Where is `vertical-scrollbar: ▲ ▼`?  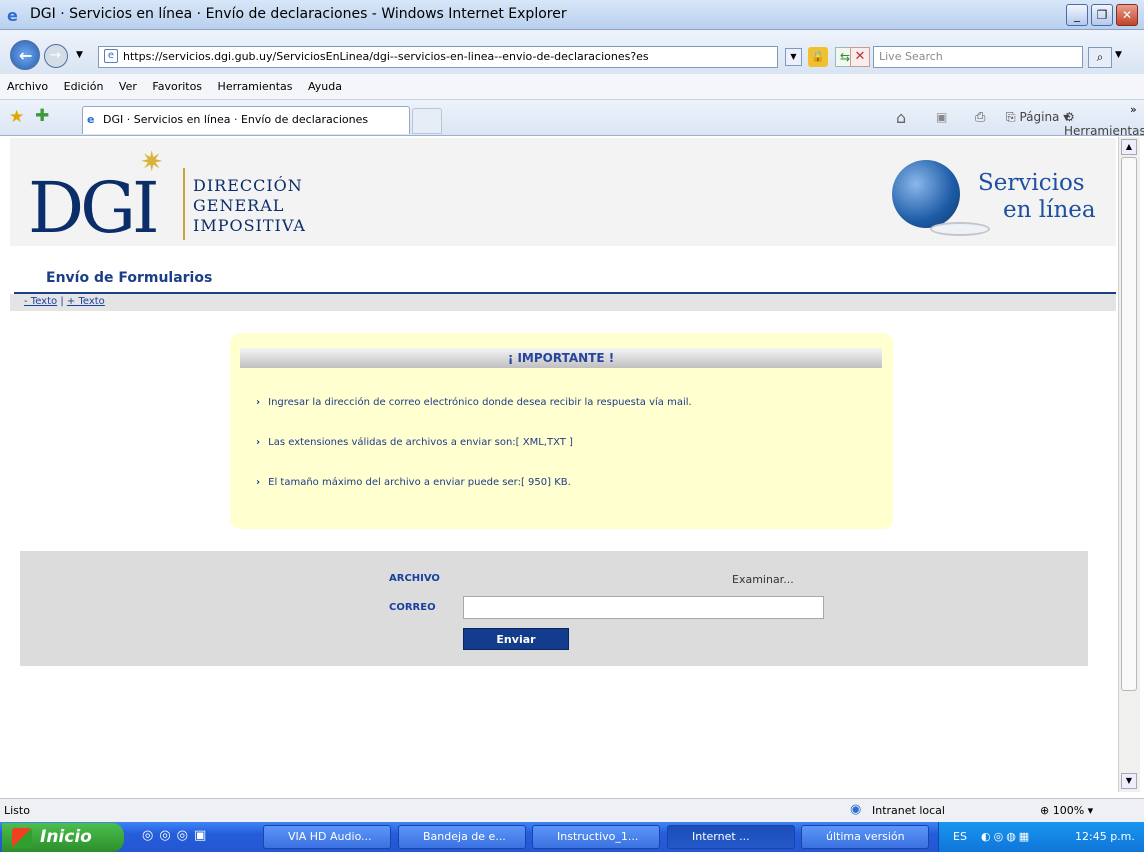 vertical-scrollbar: ▲ ▼ is located at coordinates (1129, 464).